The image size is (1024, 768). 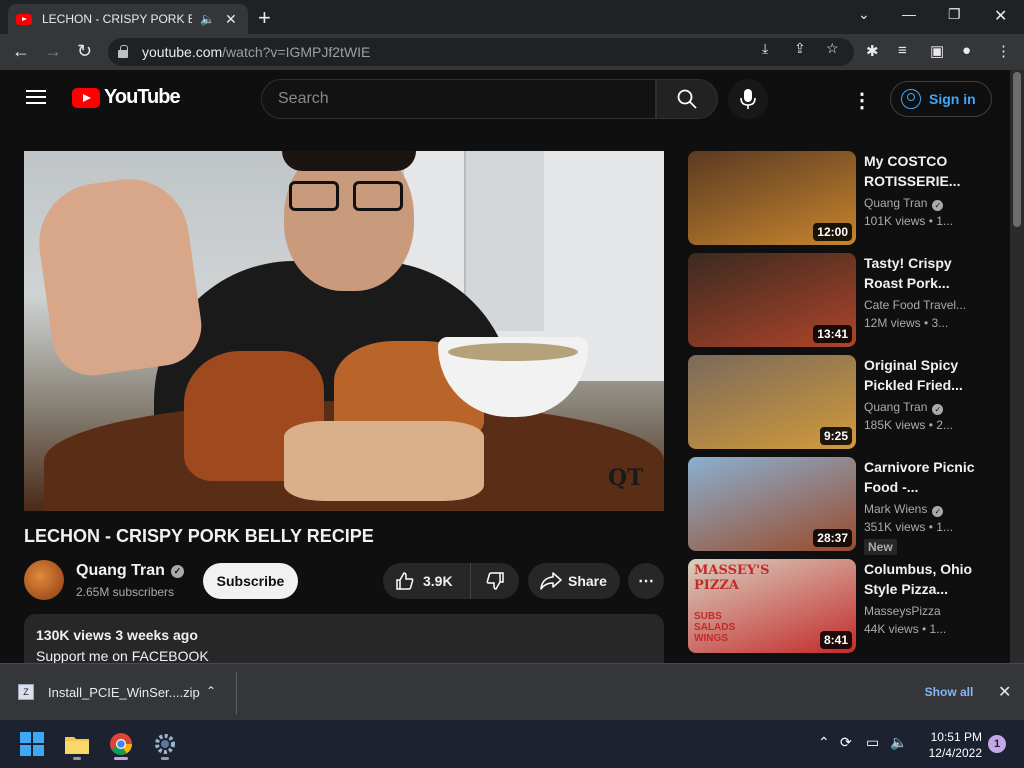 I want to click on search-input, so click(x=458, y=99).